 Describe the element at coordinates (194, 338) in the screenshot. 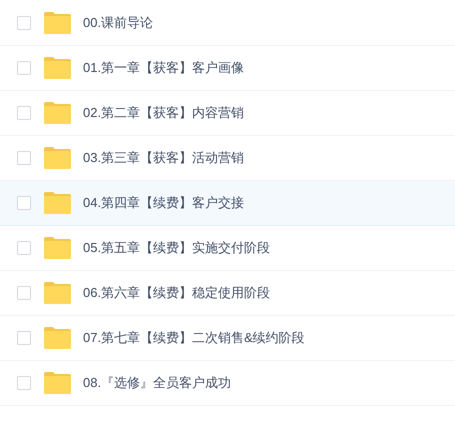

I see `folder-name: 07.第七章【续费】二次销售&续约阶段` at that location.